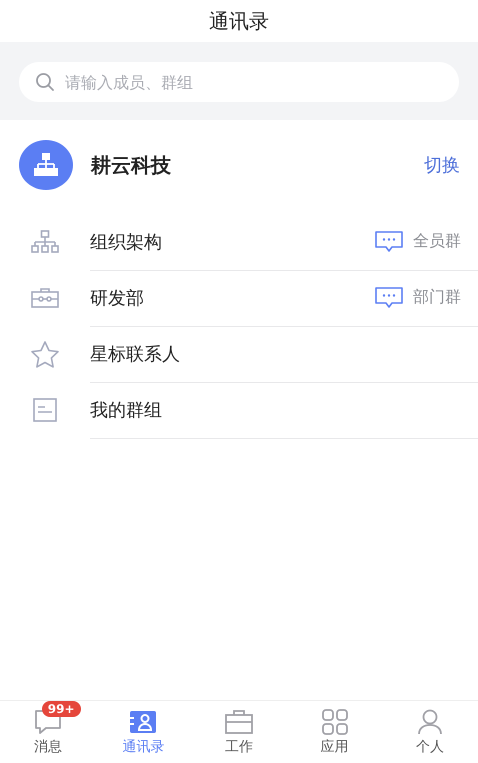 The width and height of the screenshot is (478, 763). I want to click on tab-item: 应用, so click(334, 732).